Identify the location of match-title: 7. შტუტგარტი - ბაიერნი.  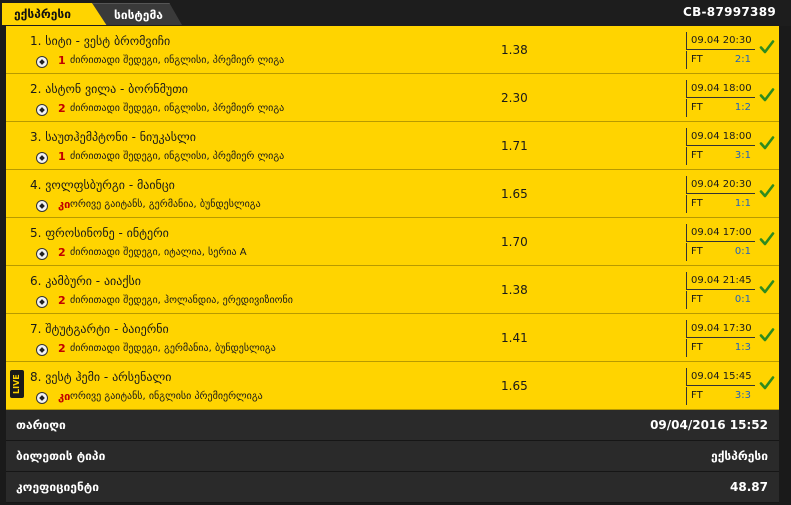
(99, 329).